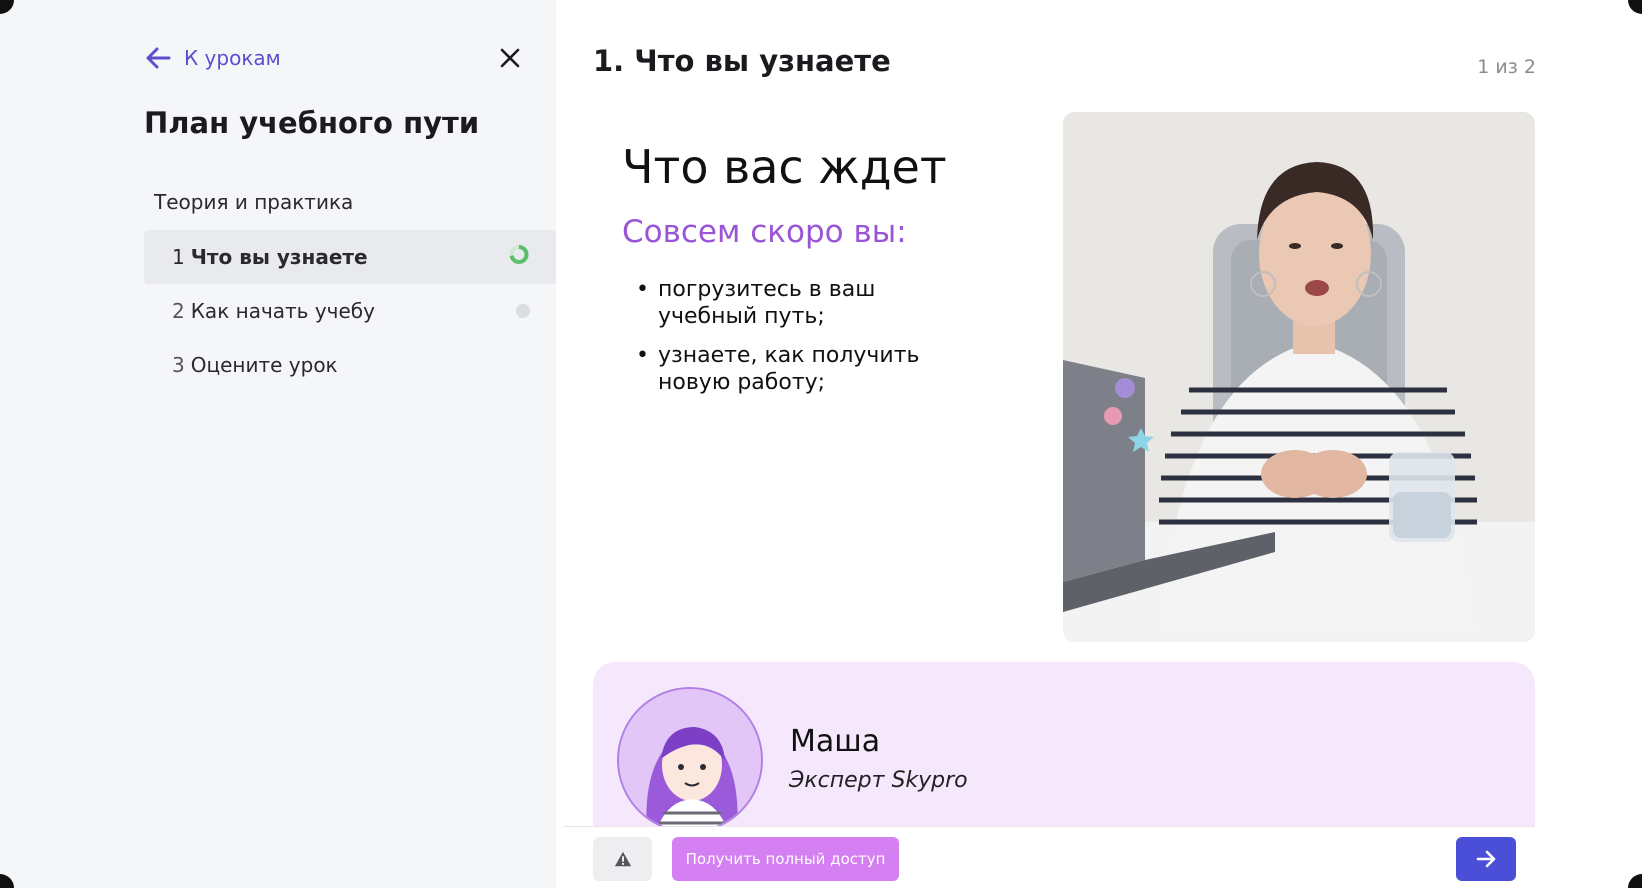  What do you see at coordinates (178, 257) in the screenshot?
I see `lesson-number: 1` at bounding box center [178, 257].